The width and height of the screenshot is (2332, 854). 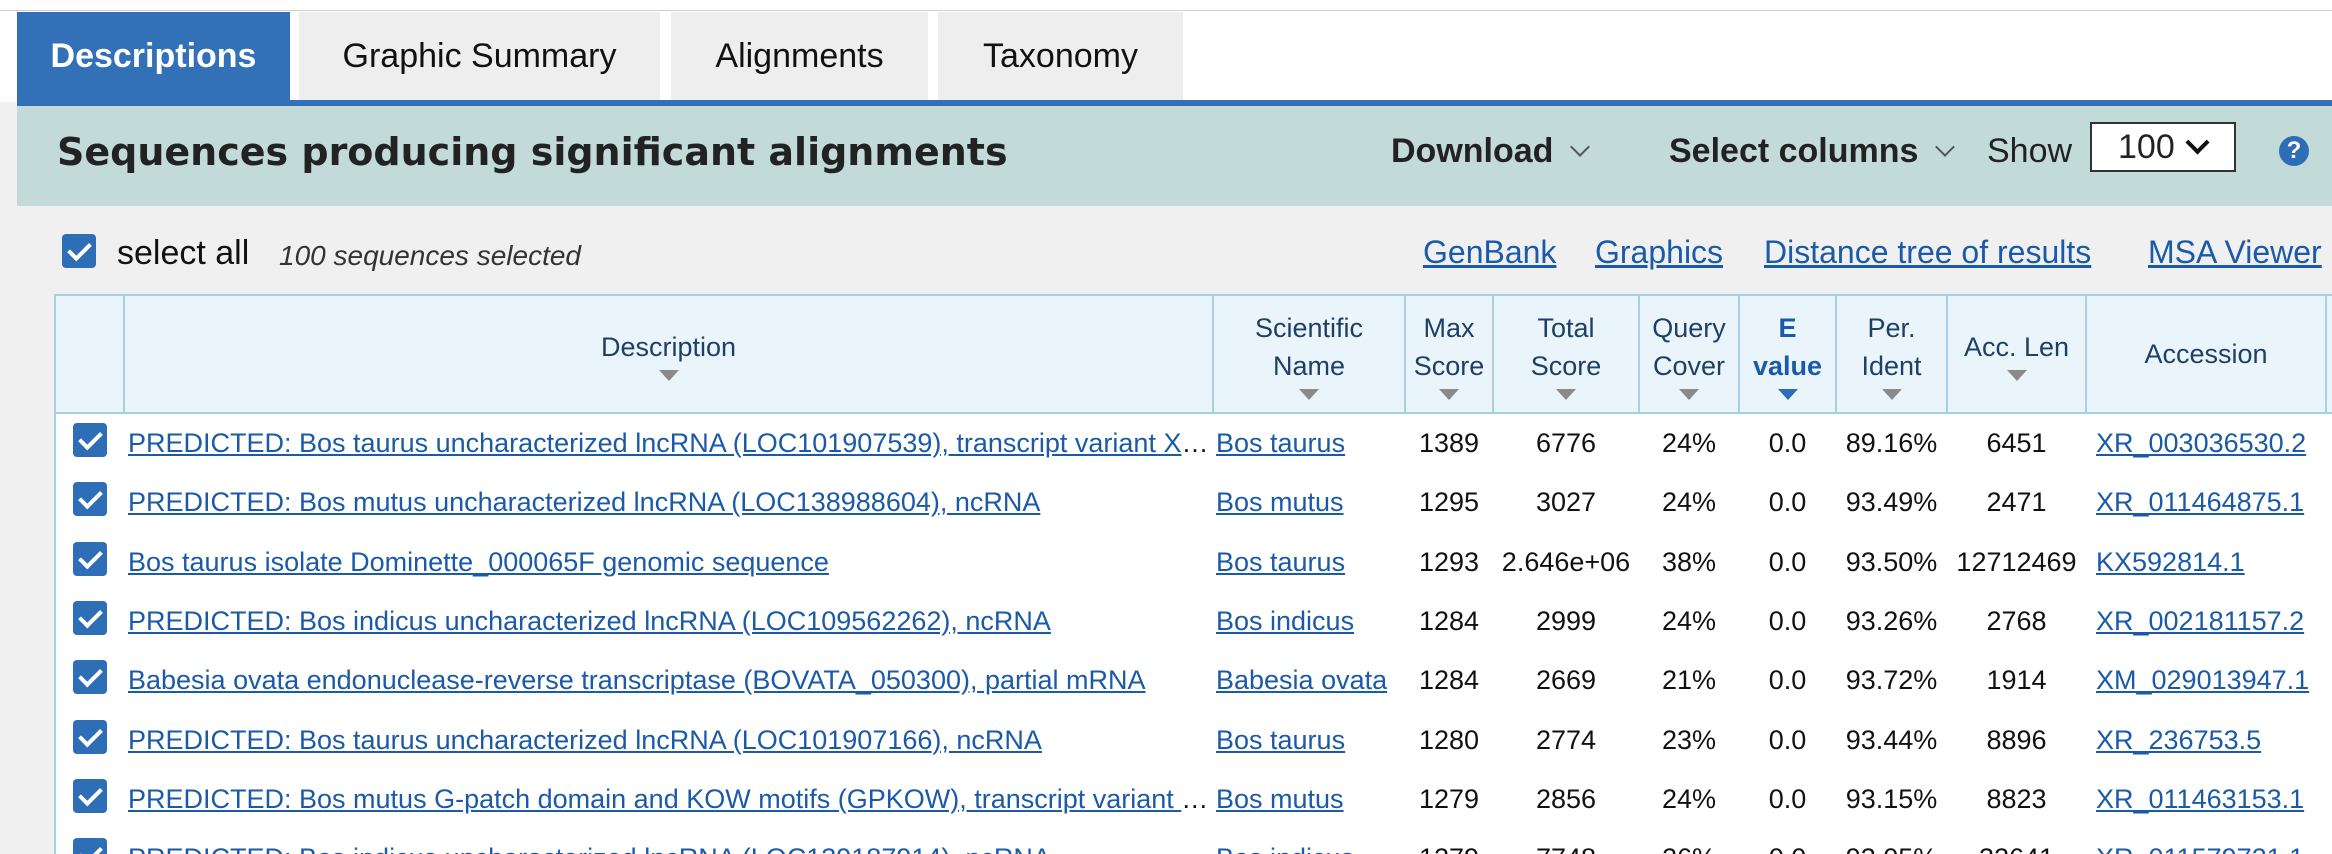 What do you see at coordinates (1891, 443) in the screenshot?
I see `per-ident-cell: 89.16%` at bounding box center [1891, 443].